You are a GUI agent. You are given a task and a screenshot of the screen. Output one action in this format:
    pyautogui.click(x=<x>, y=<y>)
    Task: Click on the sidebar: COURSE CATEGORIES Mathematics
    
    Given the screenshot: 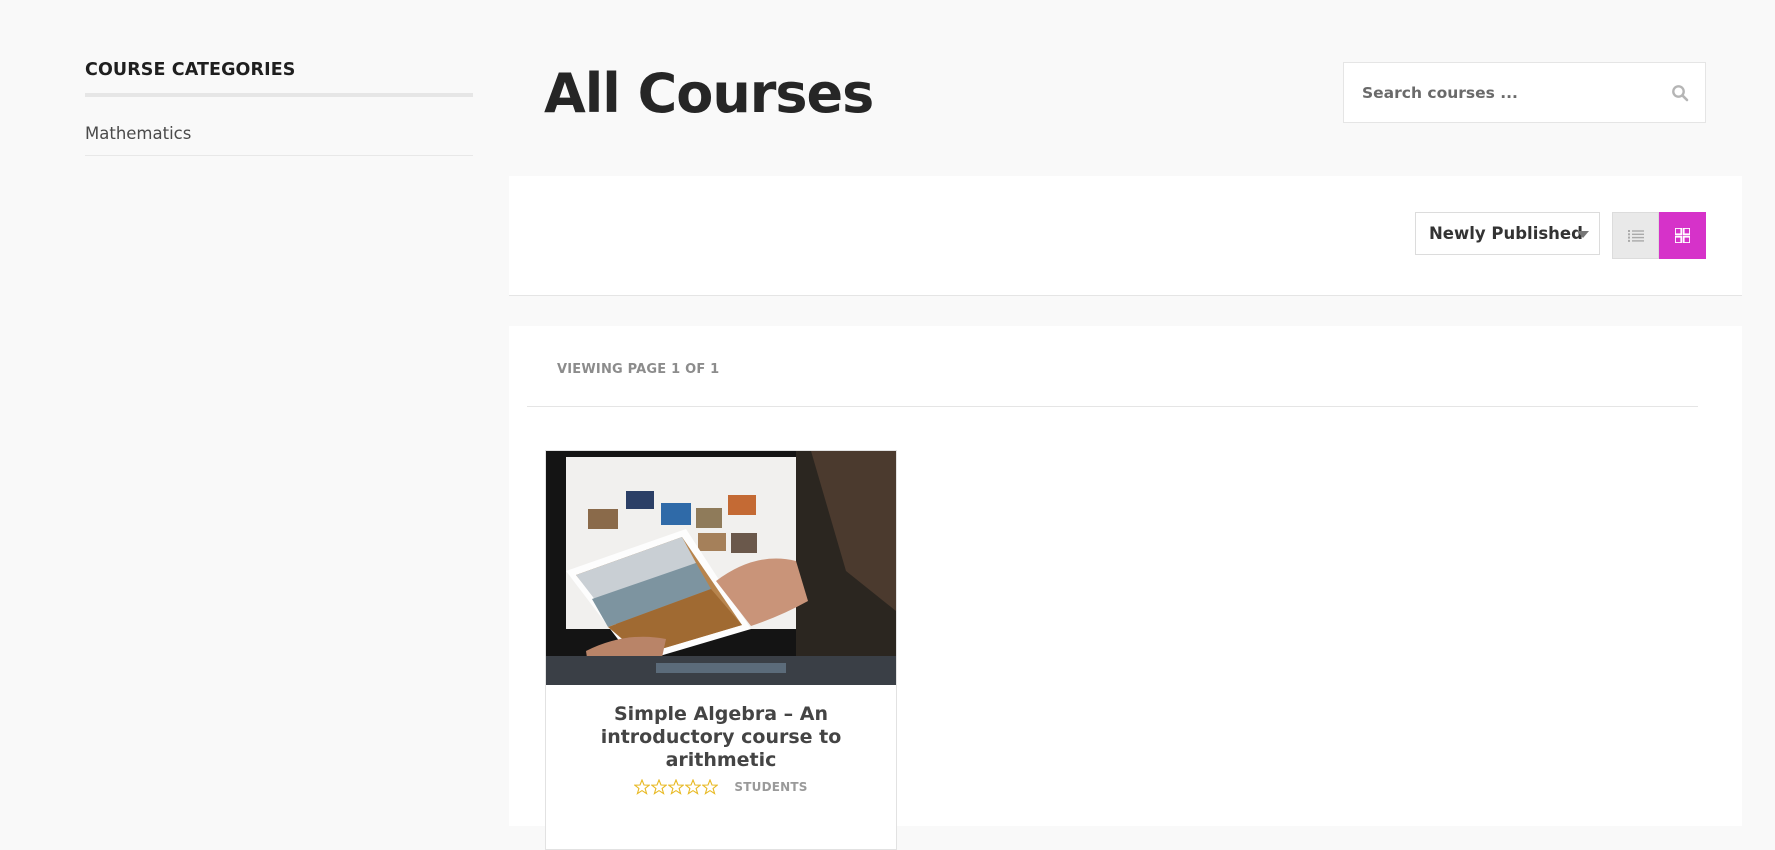 What is the action you would take?
    pyautogui.click(x=279, y=108)
    